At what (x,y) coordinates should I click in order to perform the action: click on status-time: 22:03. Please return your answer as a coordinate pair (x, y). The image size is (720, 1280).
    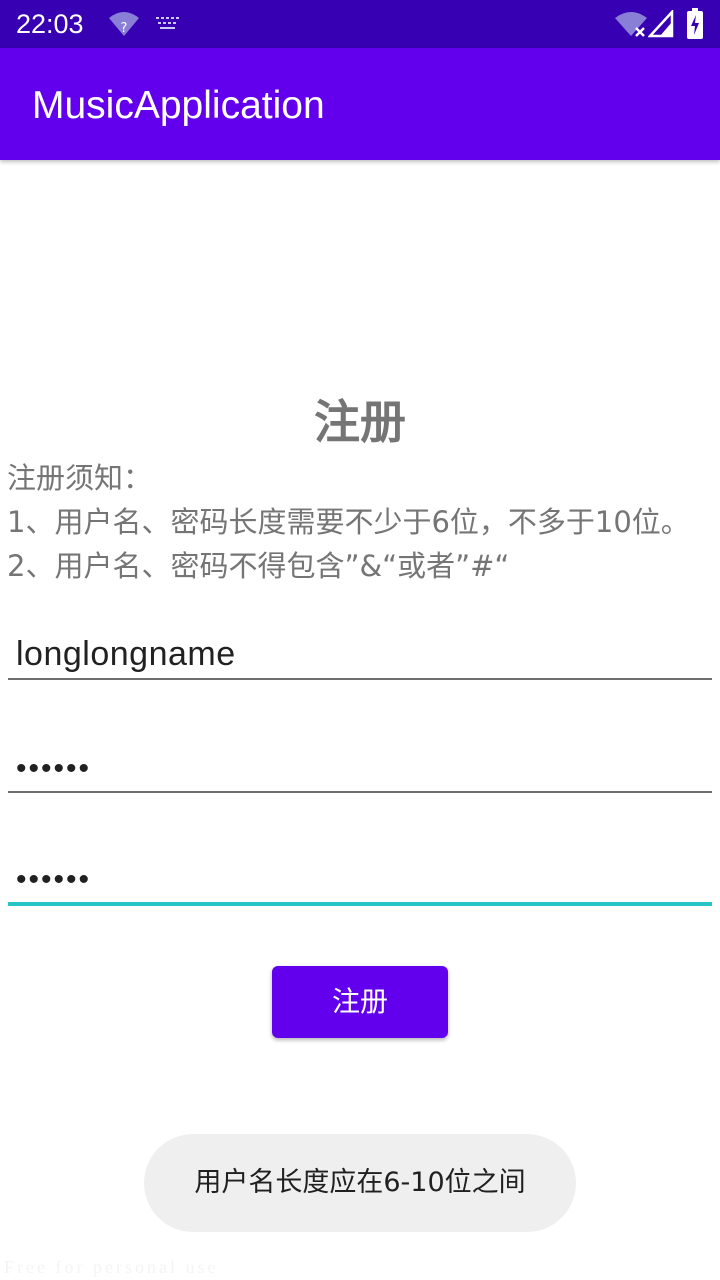
    Looking at the image, I should click on (50, 24).